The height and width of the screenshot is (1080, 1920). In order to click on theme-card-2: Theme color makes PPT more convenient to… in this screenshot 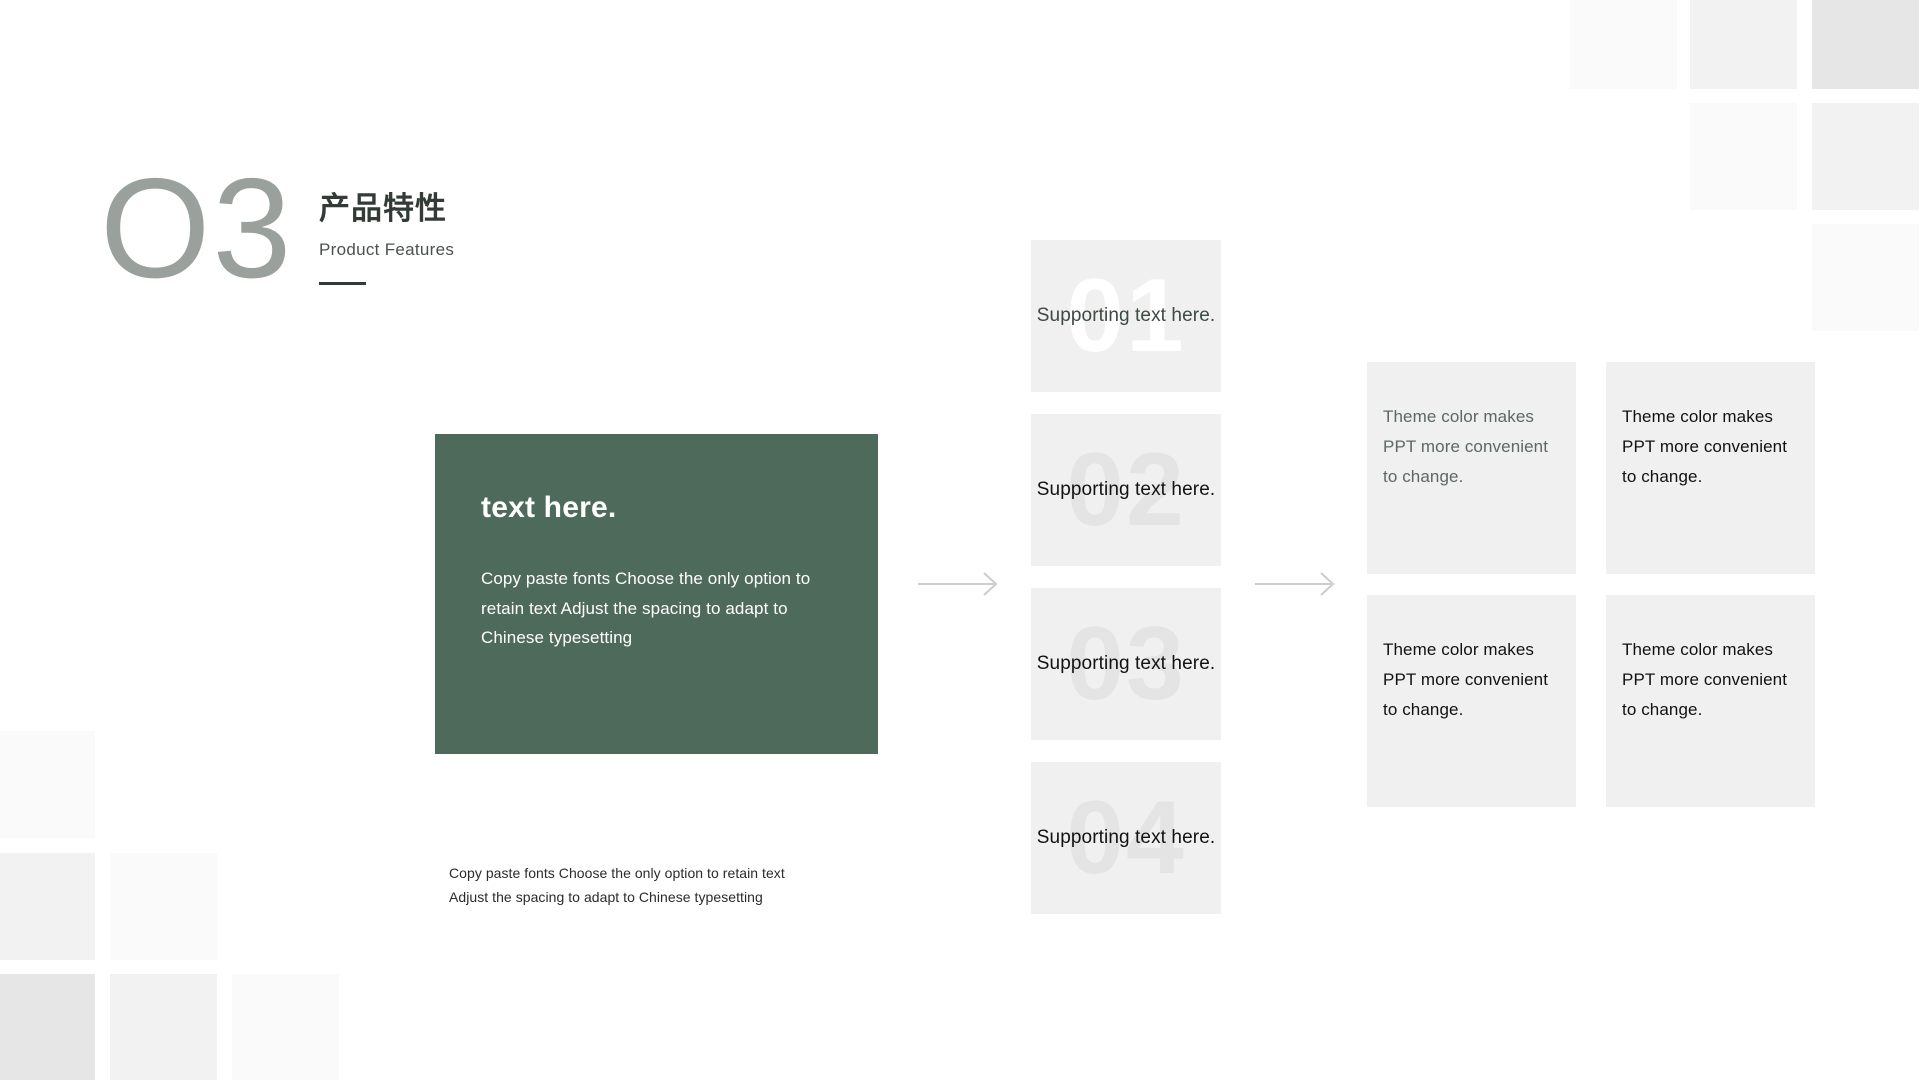, I will do `click(1710, 468)`.